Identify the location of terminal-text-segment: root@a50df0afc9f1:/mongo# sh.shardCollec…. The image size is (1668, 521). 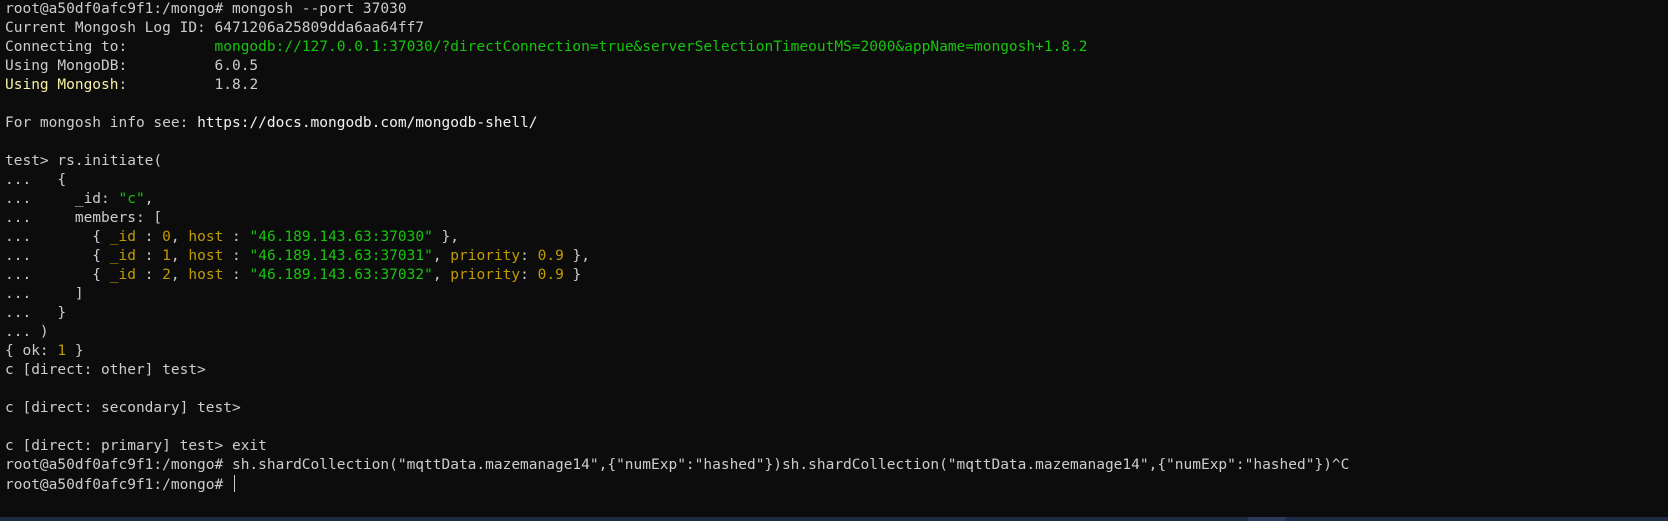
(677, 465).